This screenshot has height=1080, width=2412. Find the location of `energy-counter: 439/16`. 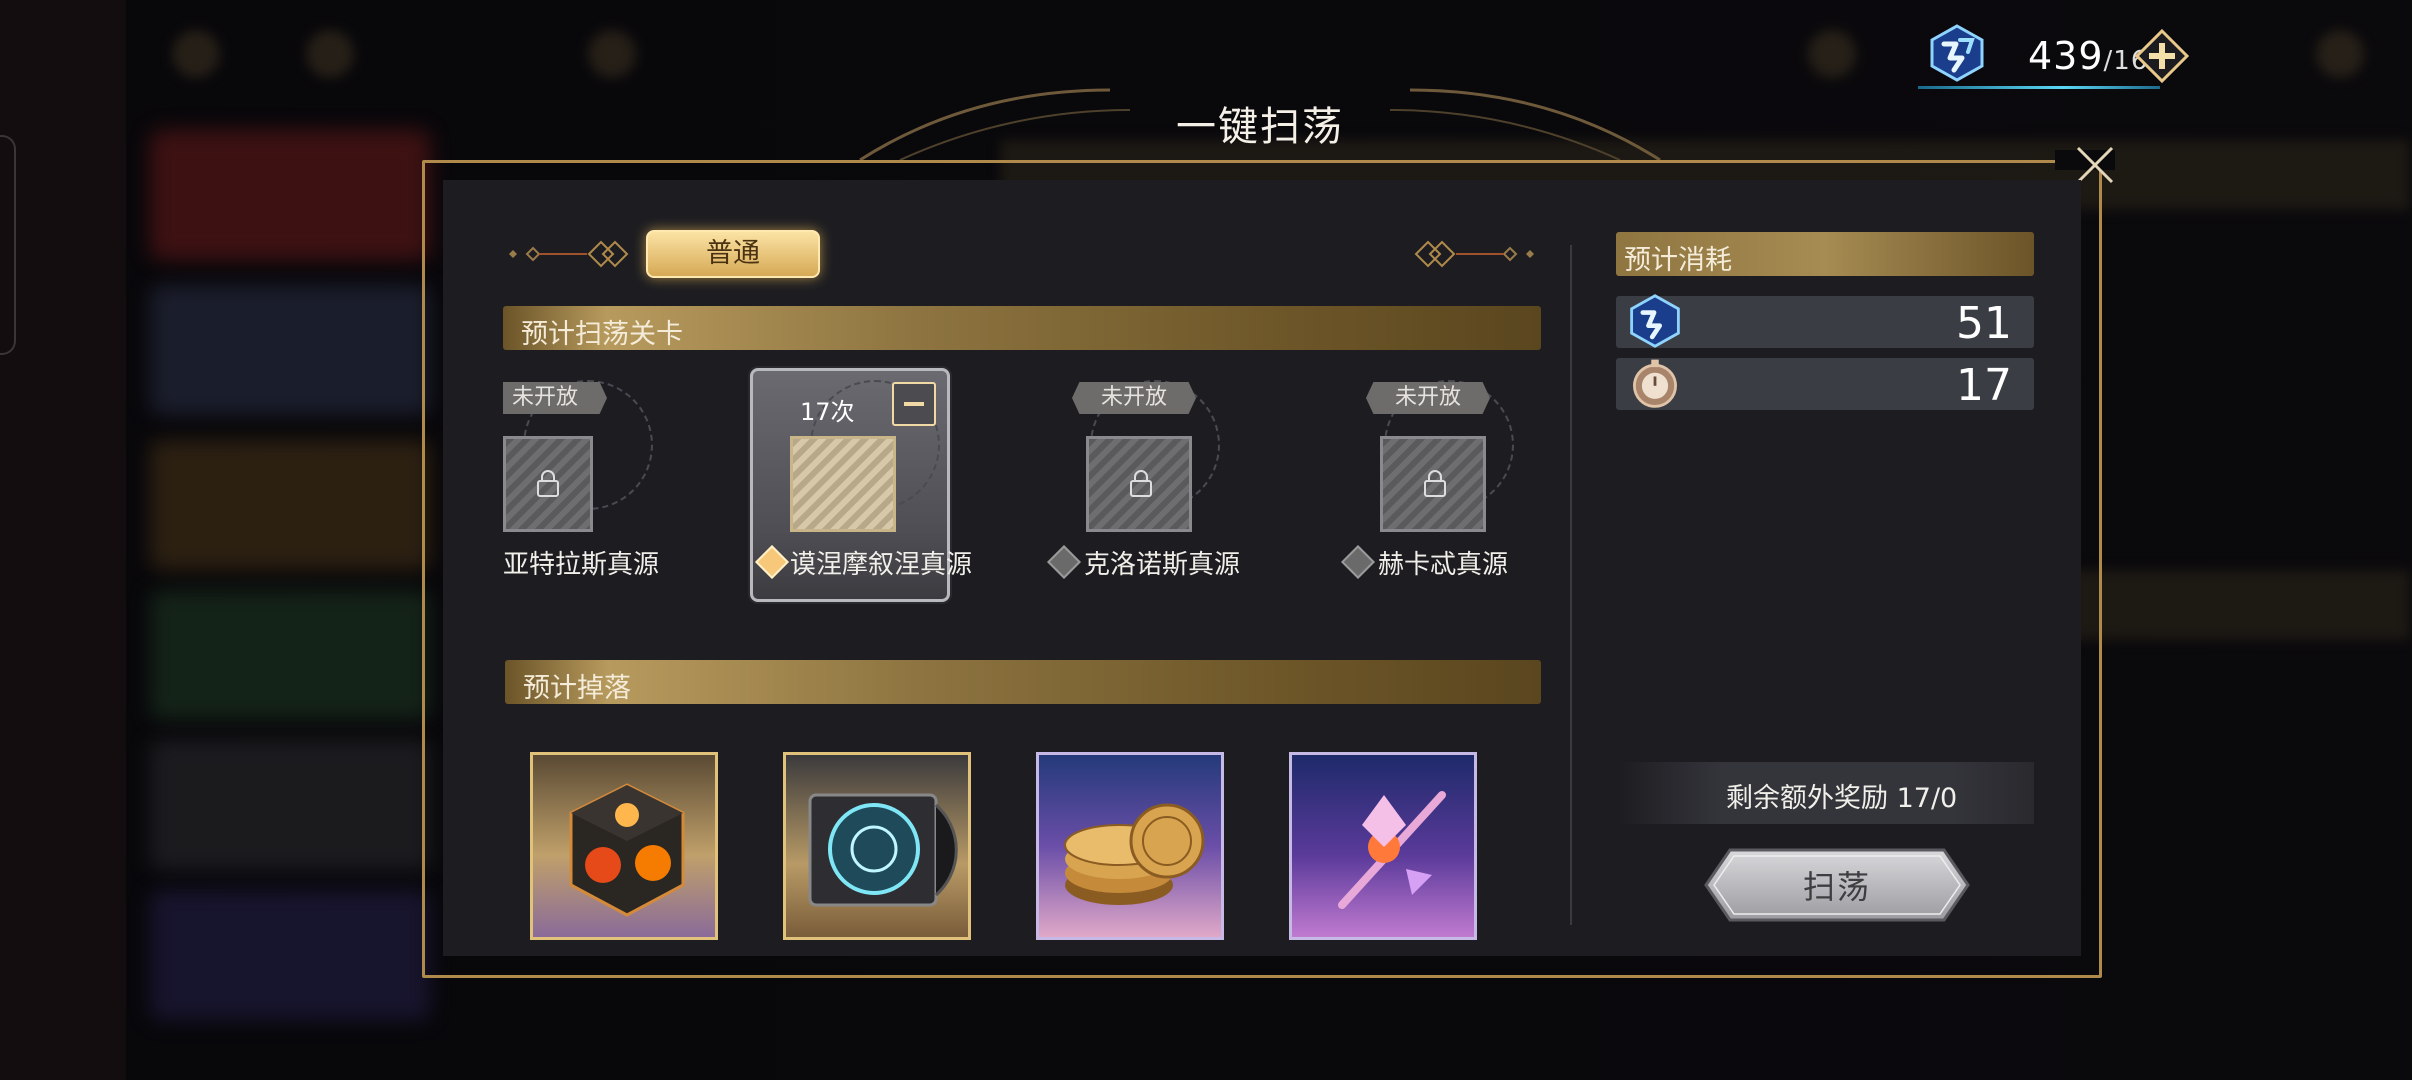

energy-counter: 439/16 is located at coordinates (2039, 55).